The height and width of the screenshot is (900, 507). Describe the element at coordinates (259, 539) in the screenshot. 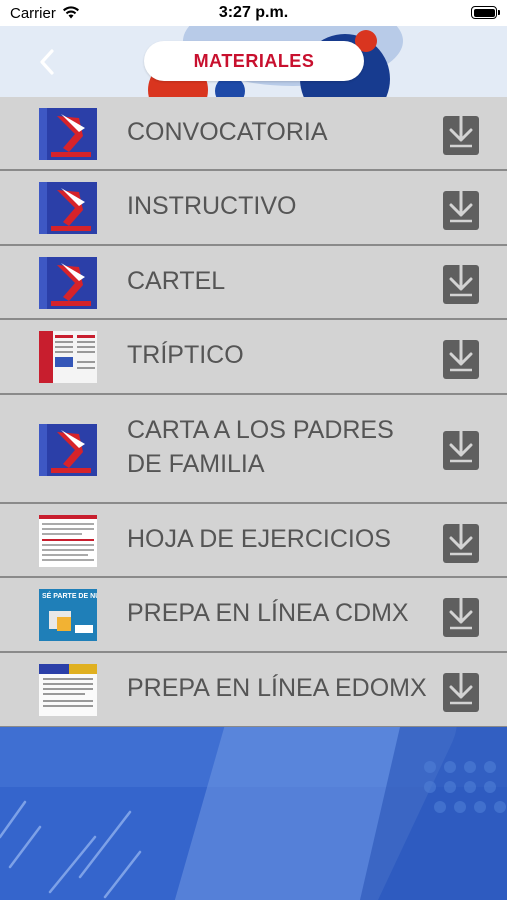

I see `list-item-label: HOJA DE EJERCICIOS` at that location.